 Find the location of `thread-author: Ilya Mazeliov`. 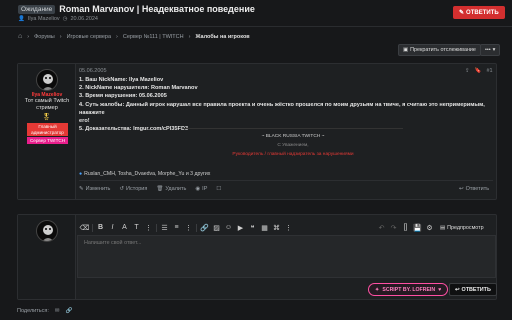

thread-author: Ilya Mazeliov is located at coordinates (44, 19).